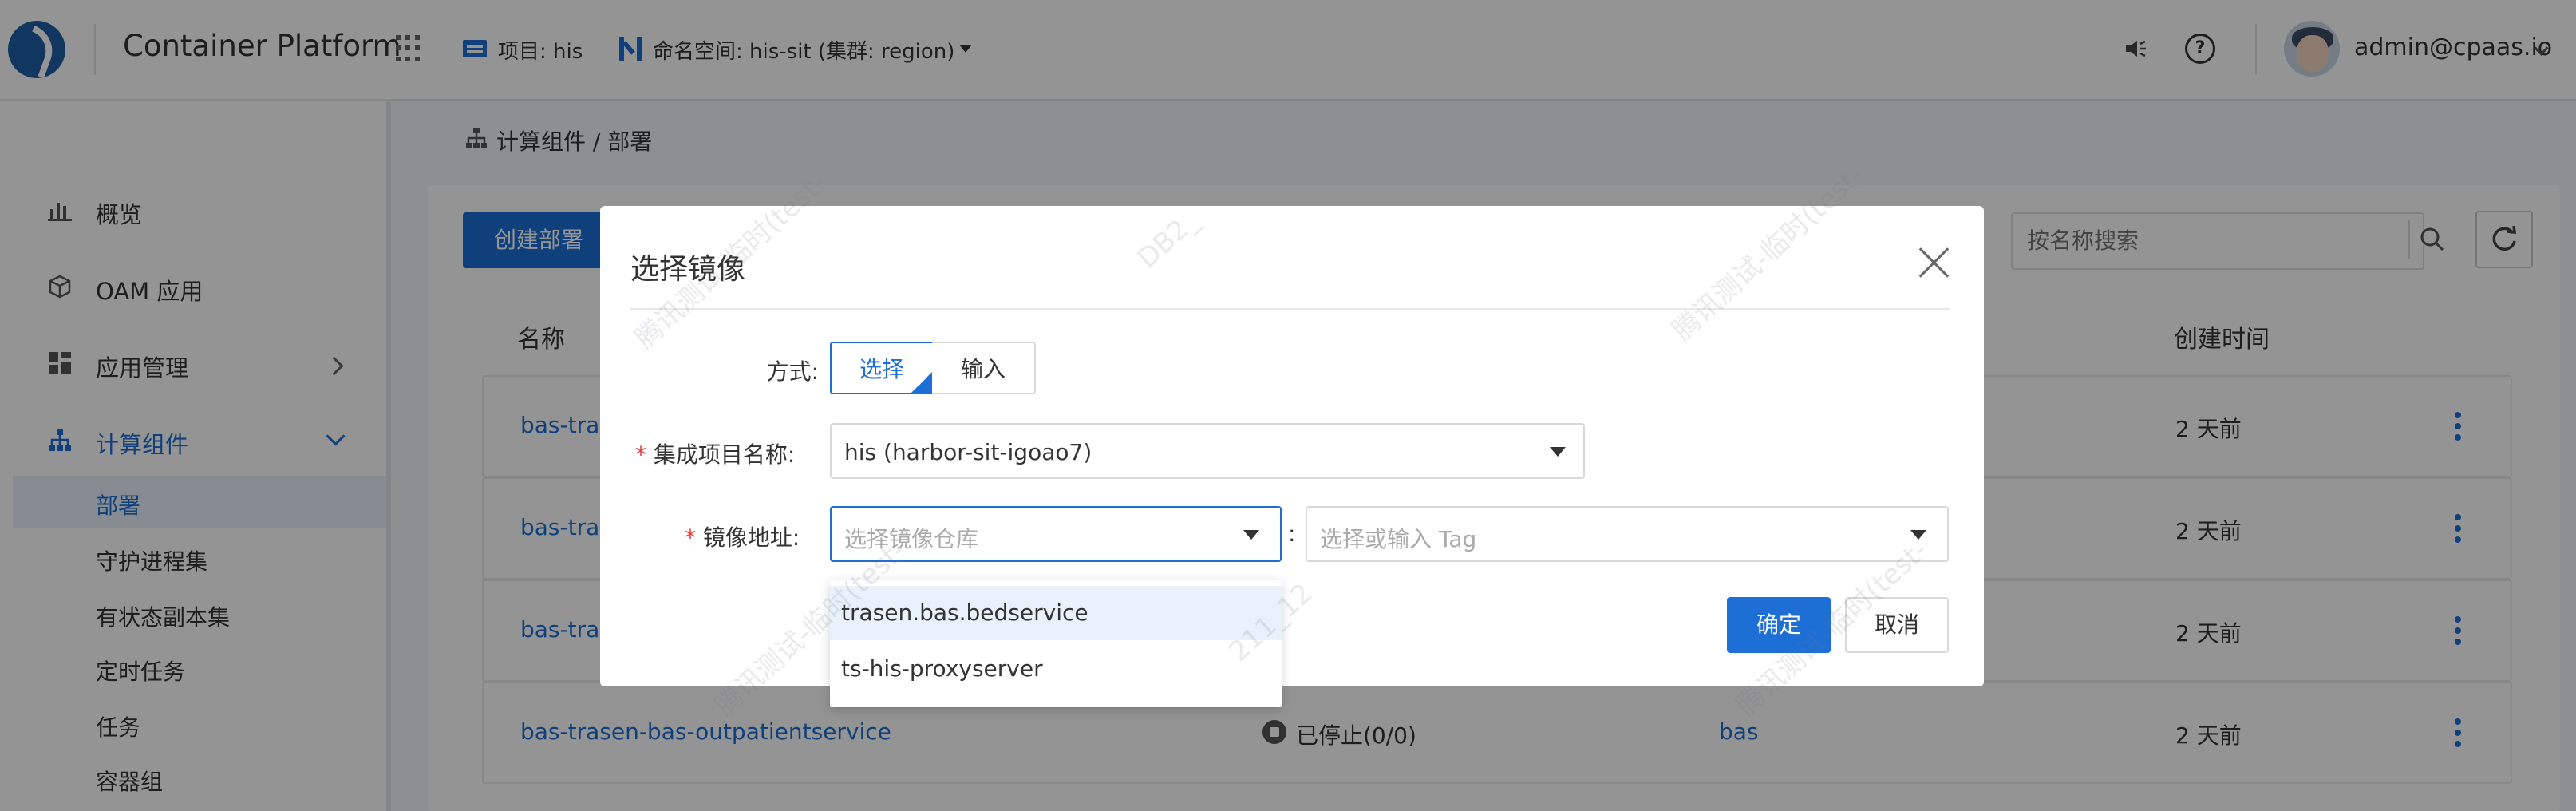 The height and width of the screenshot is (811, 2576). What do you see at coordinates (984, 368) in the screenshot?
I see `mode-option-input: 输入` at bounding box center [984, 368].